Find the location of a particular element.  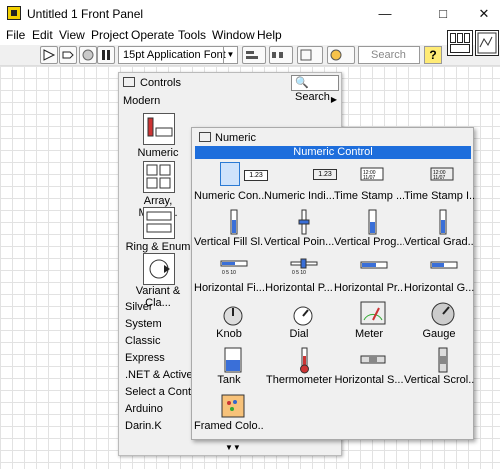

numeric-palette-title: Numeric is located at coordinates (227, 138).